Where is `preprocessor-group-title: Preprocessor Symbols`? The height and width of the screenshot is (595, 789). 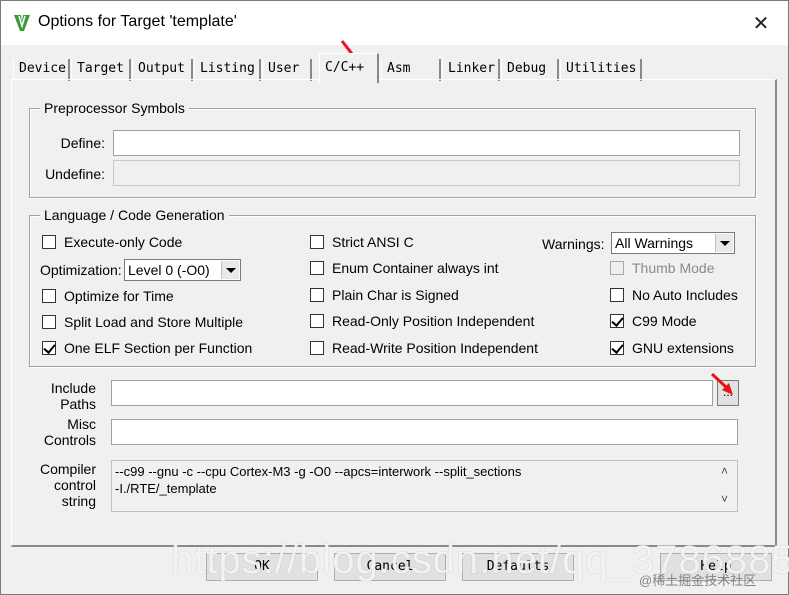
preprocessor-group-title: Preprocessor Symbols is located at coordinates (114, 108).